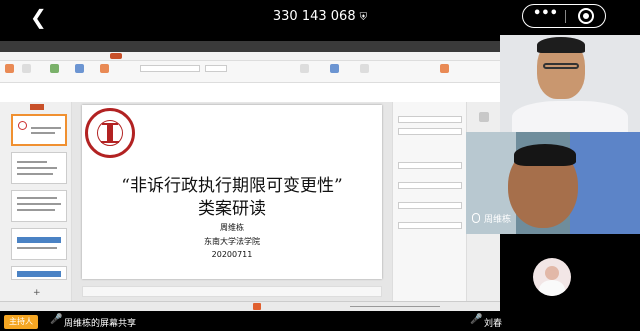  What do you see at coordinates (498, 220) in the screenshot?
I see `speaker-name-label: 周维栋` at bounding box center [498, 220].